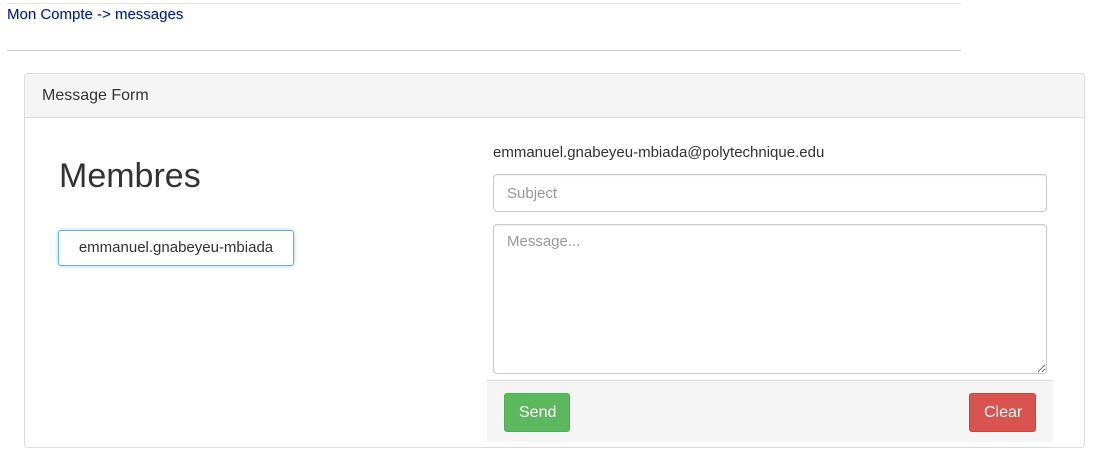 The height and width of the screenshot is (453, 1094). What do you see at coordinates (130, 176) in the screenshot?
I see `members-title: Membres` at bounding box center [130, 176].